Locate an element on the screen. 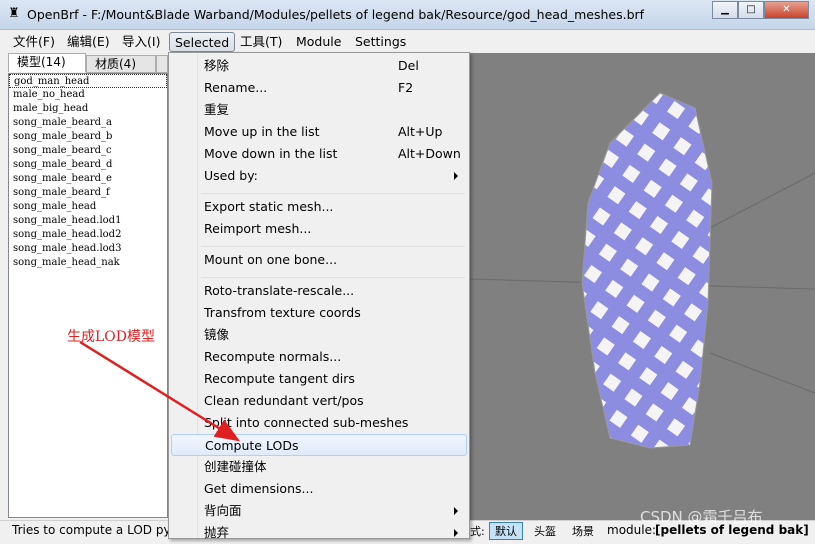 The height and width of the screenshot is (544, 815). annotation-arrow is located at coordinates (160, 391).